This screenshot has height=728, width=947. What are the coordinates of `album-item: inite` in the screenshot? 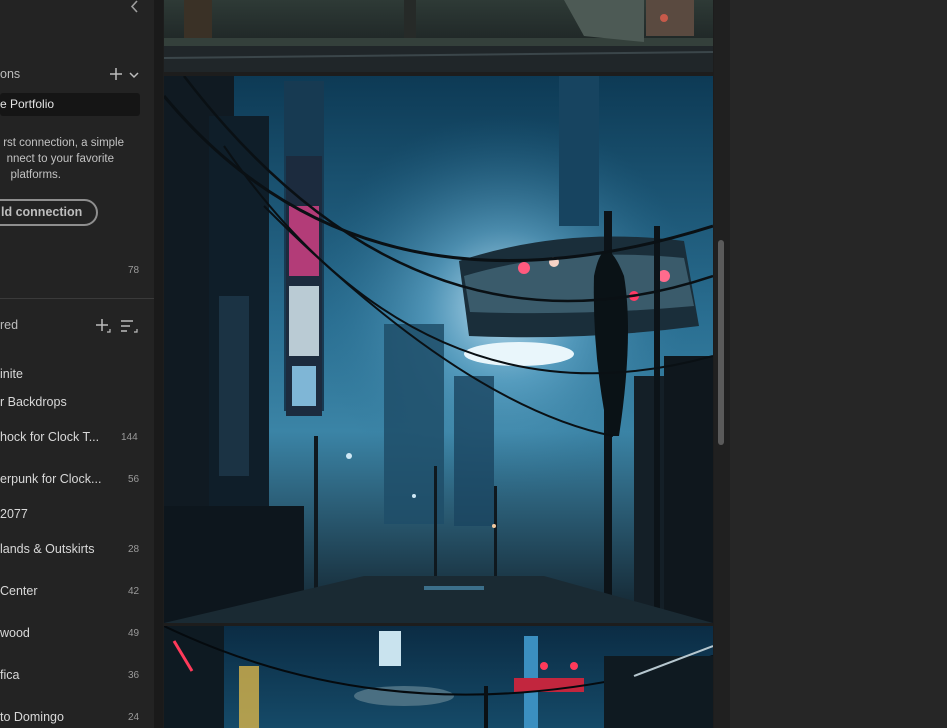 It's located at (77, 375).